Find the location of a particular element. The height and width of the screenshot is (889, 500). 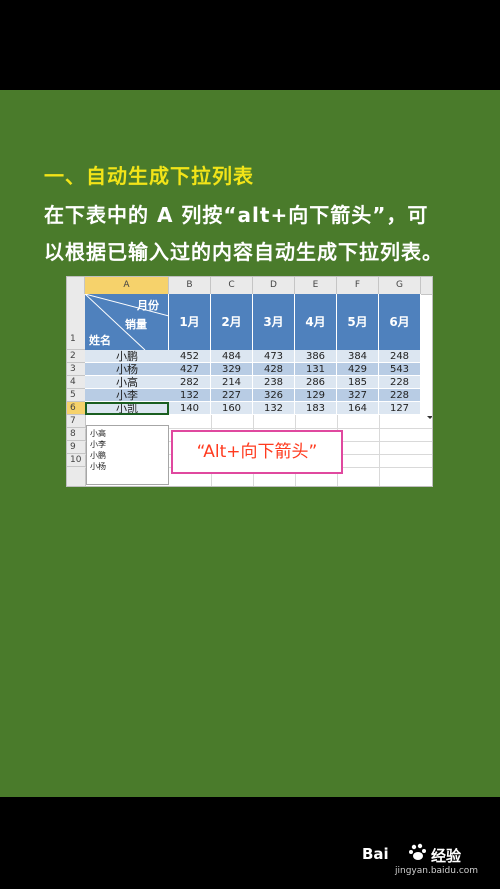

header-month-label: 月份 is located at coordinates (148, 305).